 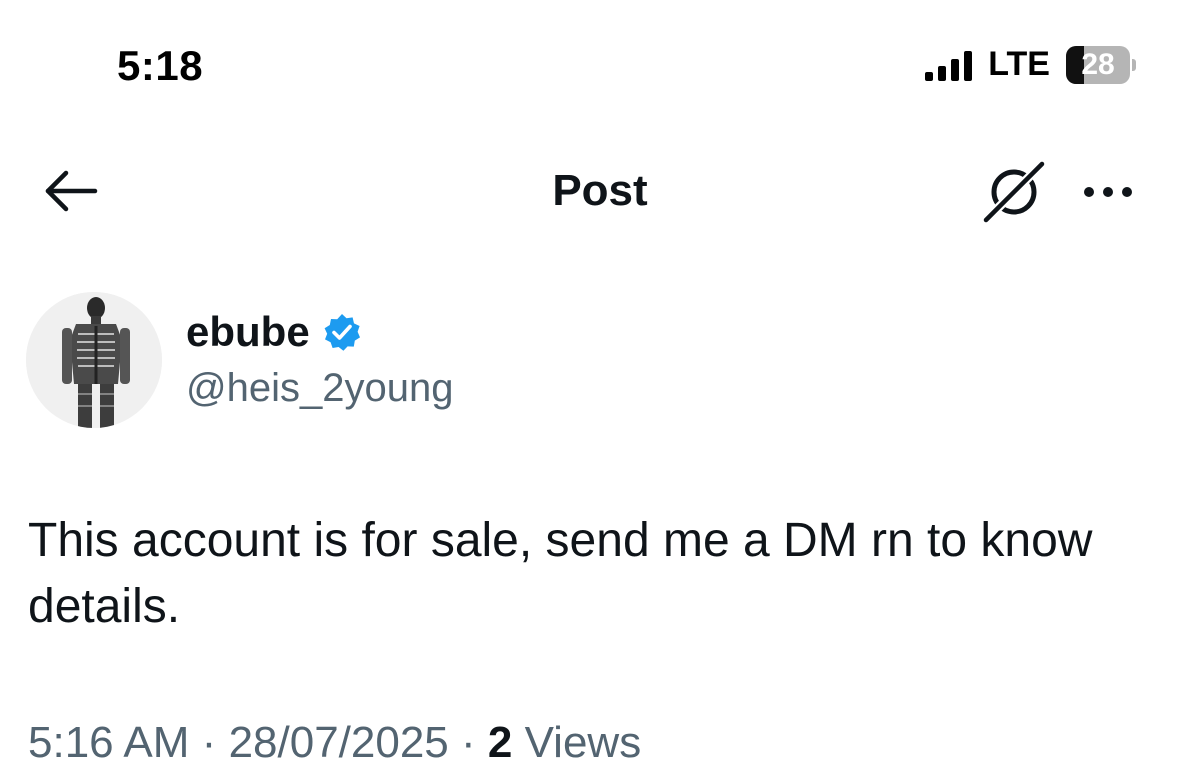 I want to click on battery-level: 28, so click(x=1098, y=64).